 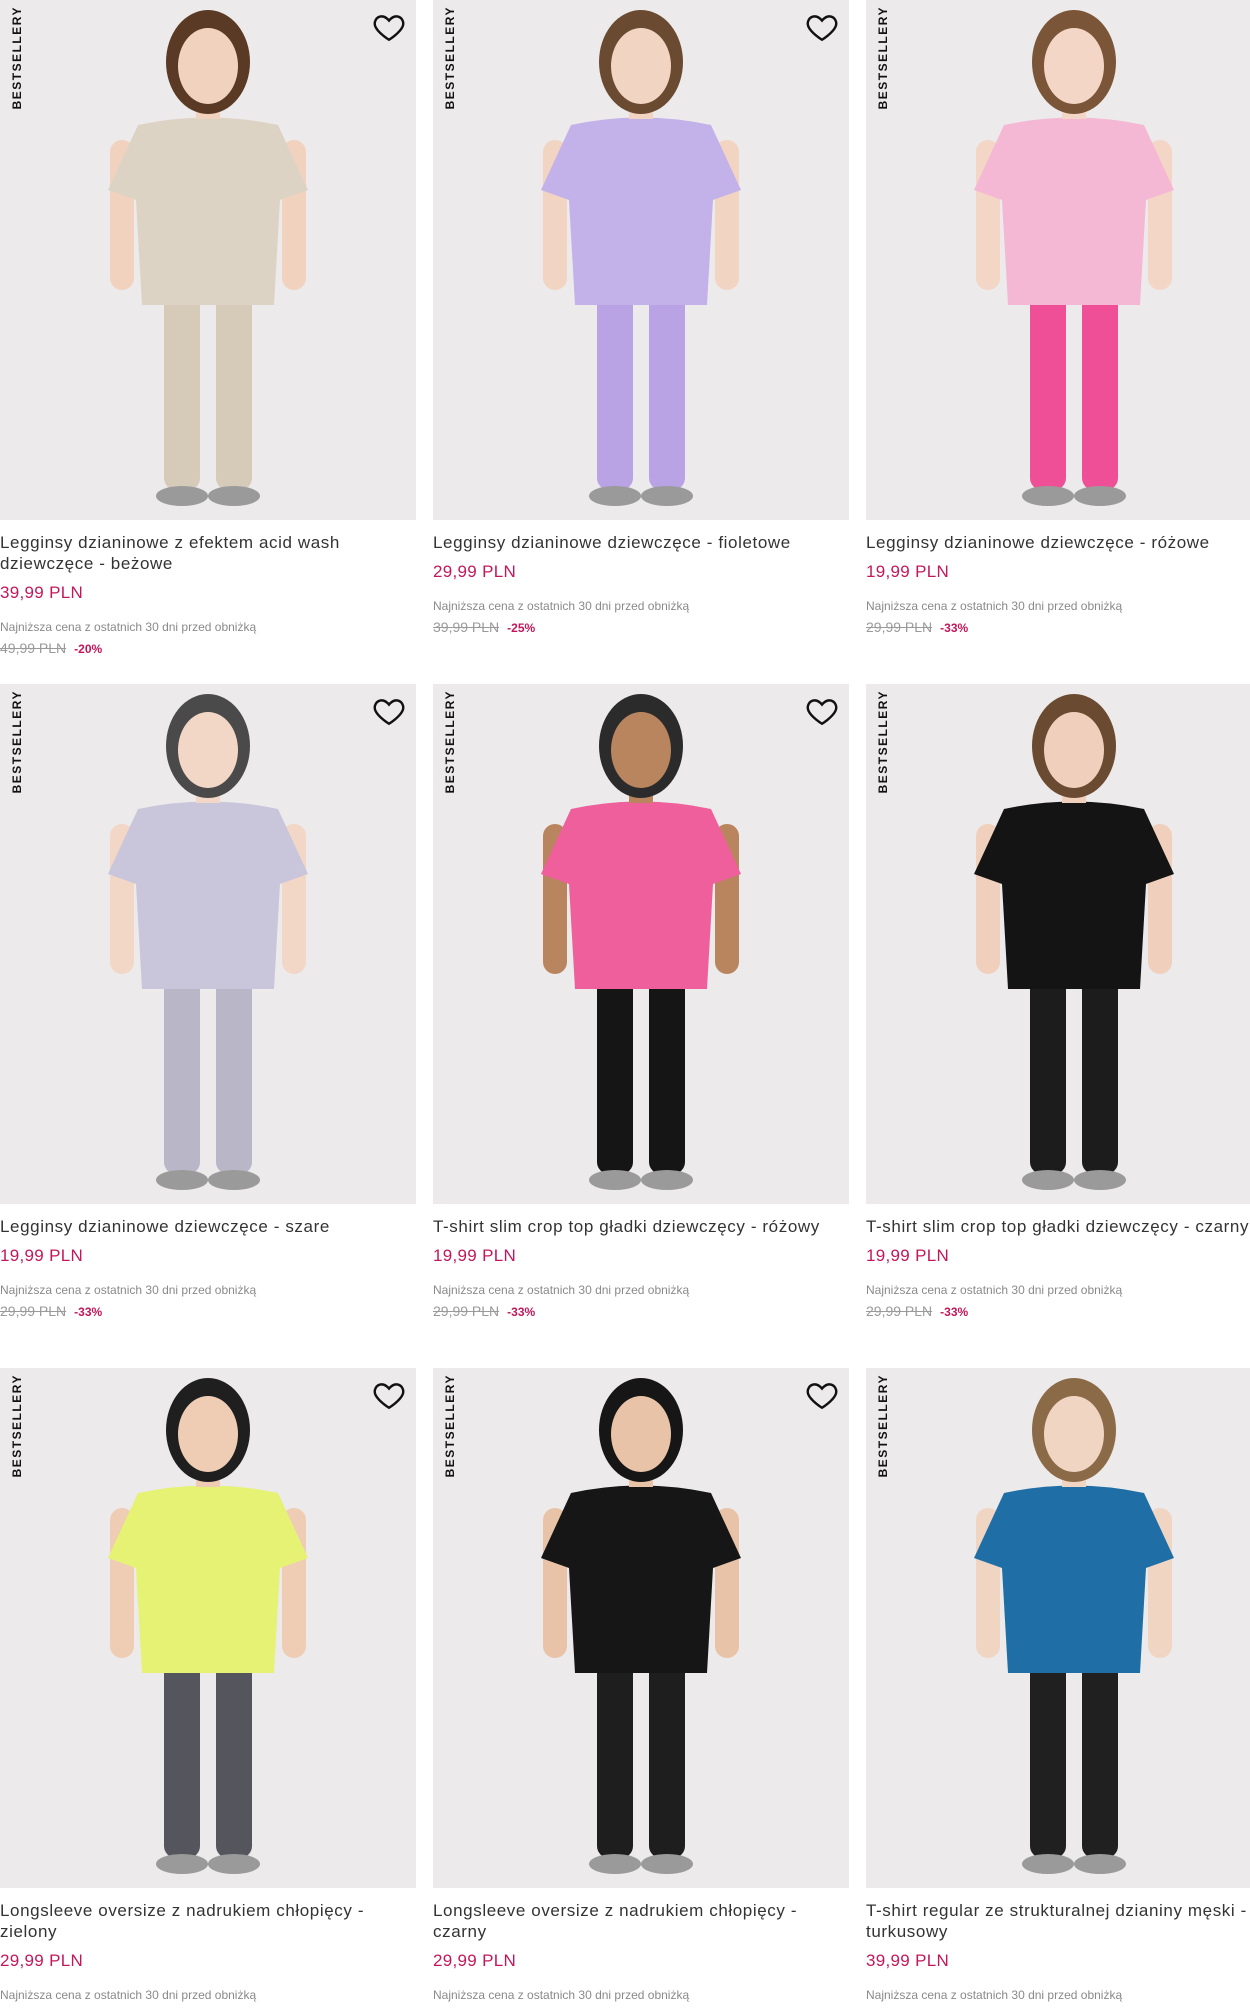 I want to click on old-price-row: 49,99 PLN -20%, so click(x=208, y=648).